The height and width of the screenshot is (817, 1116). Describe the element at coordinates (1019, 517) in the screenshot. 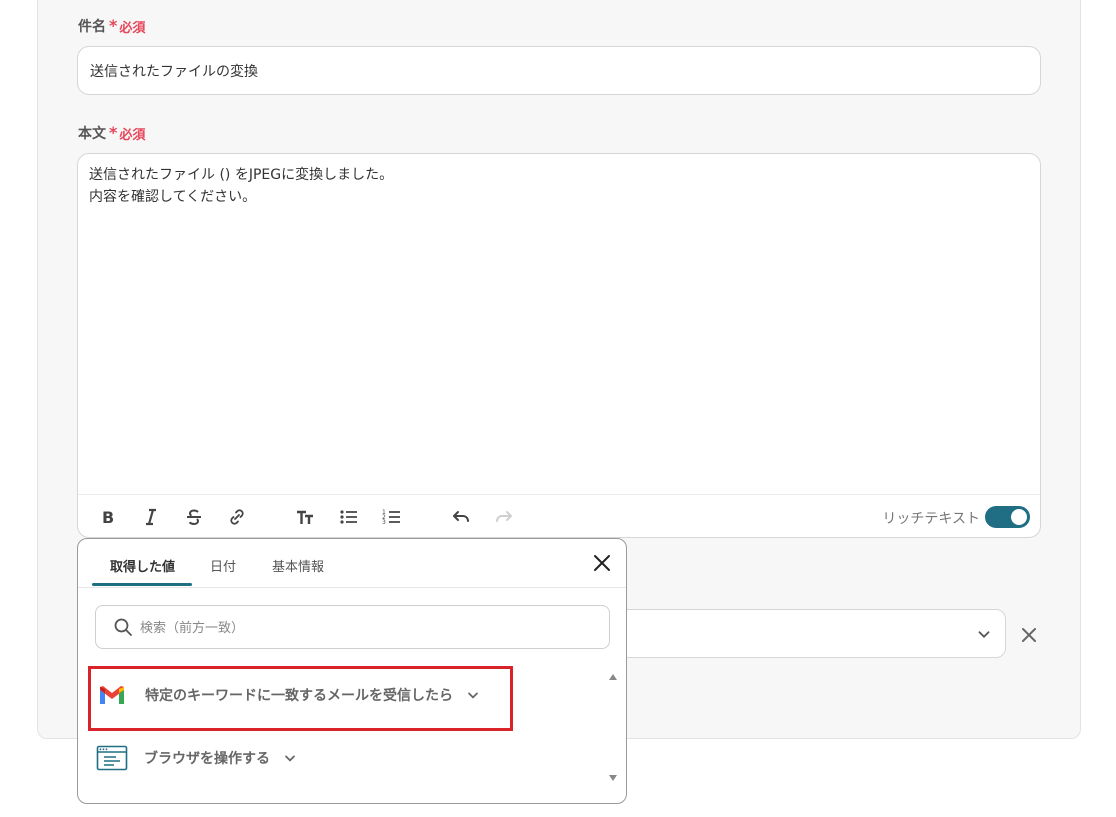

I see `toggle-knob` at that location.